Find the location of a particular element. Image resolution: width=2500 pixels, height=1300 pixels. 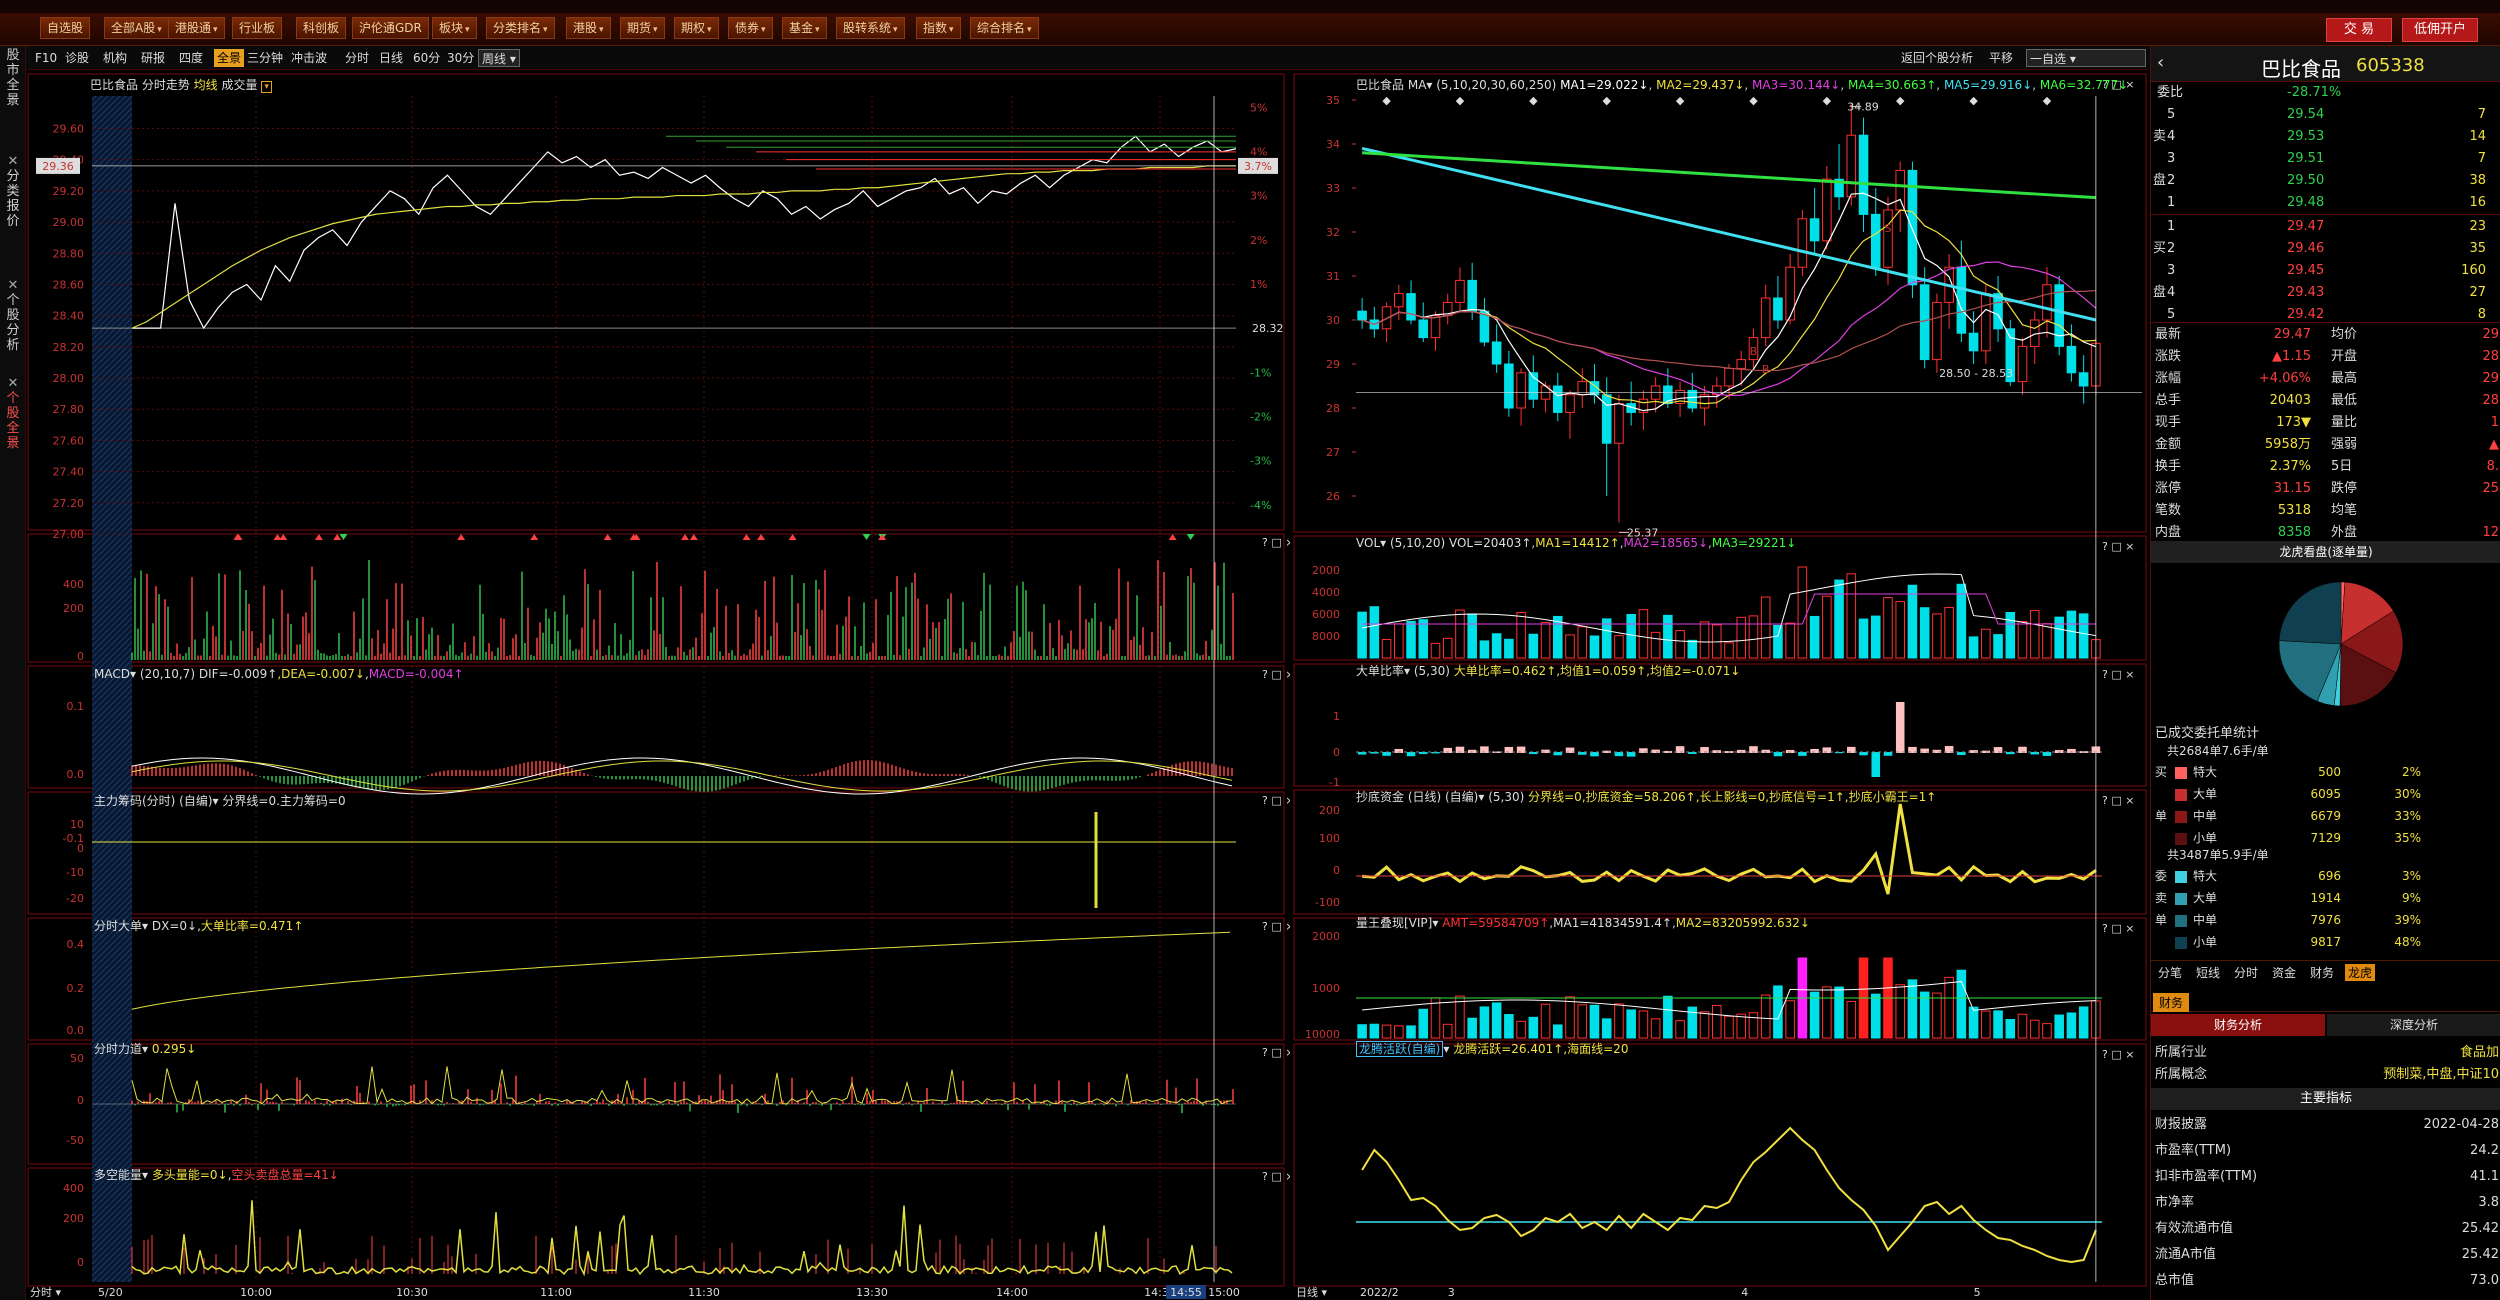

back-arrow-icon: ‹ is located at coordinates (2160, 62).